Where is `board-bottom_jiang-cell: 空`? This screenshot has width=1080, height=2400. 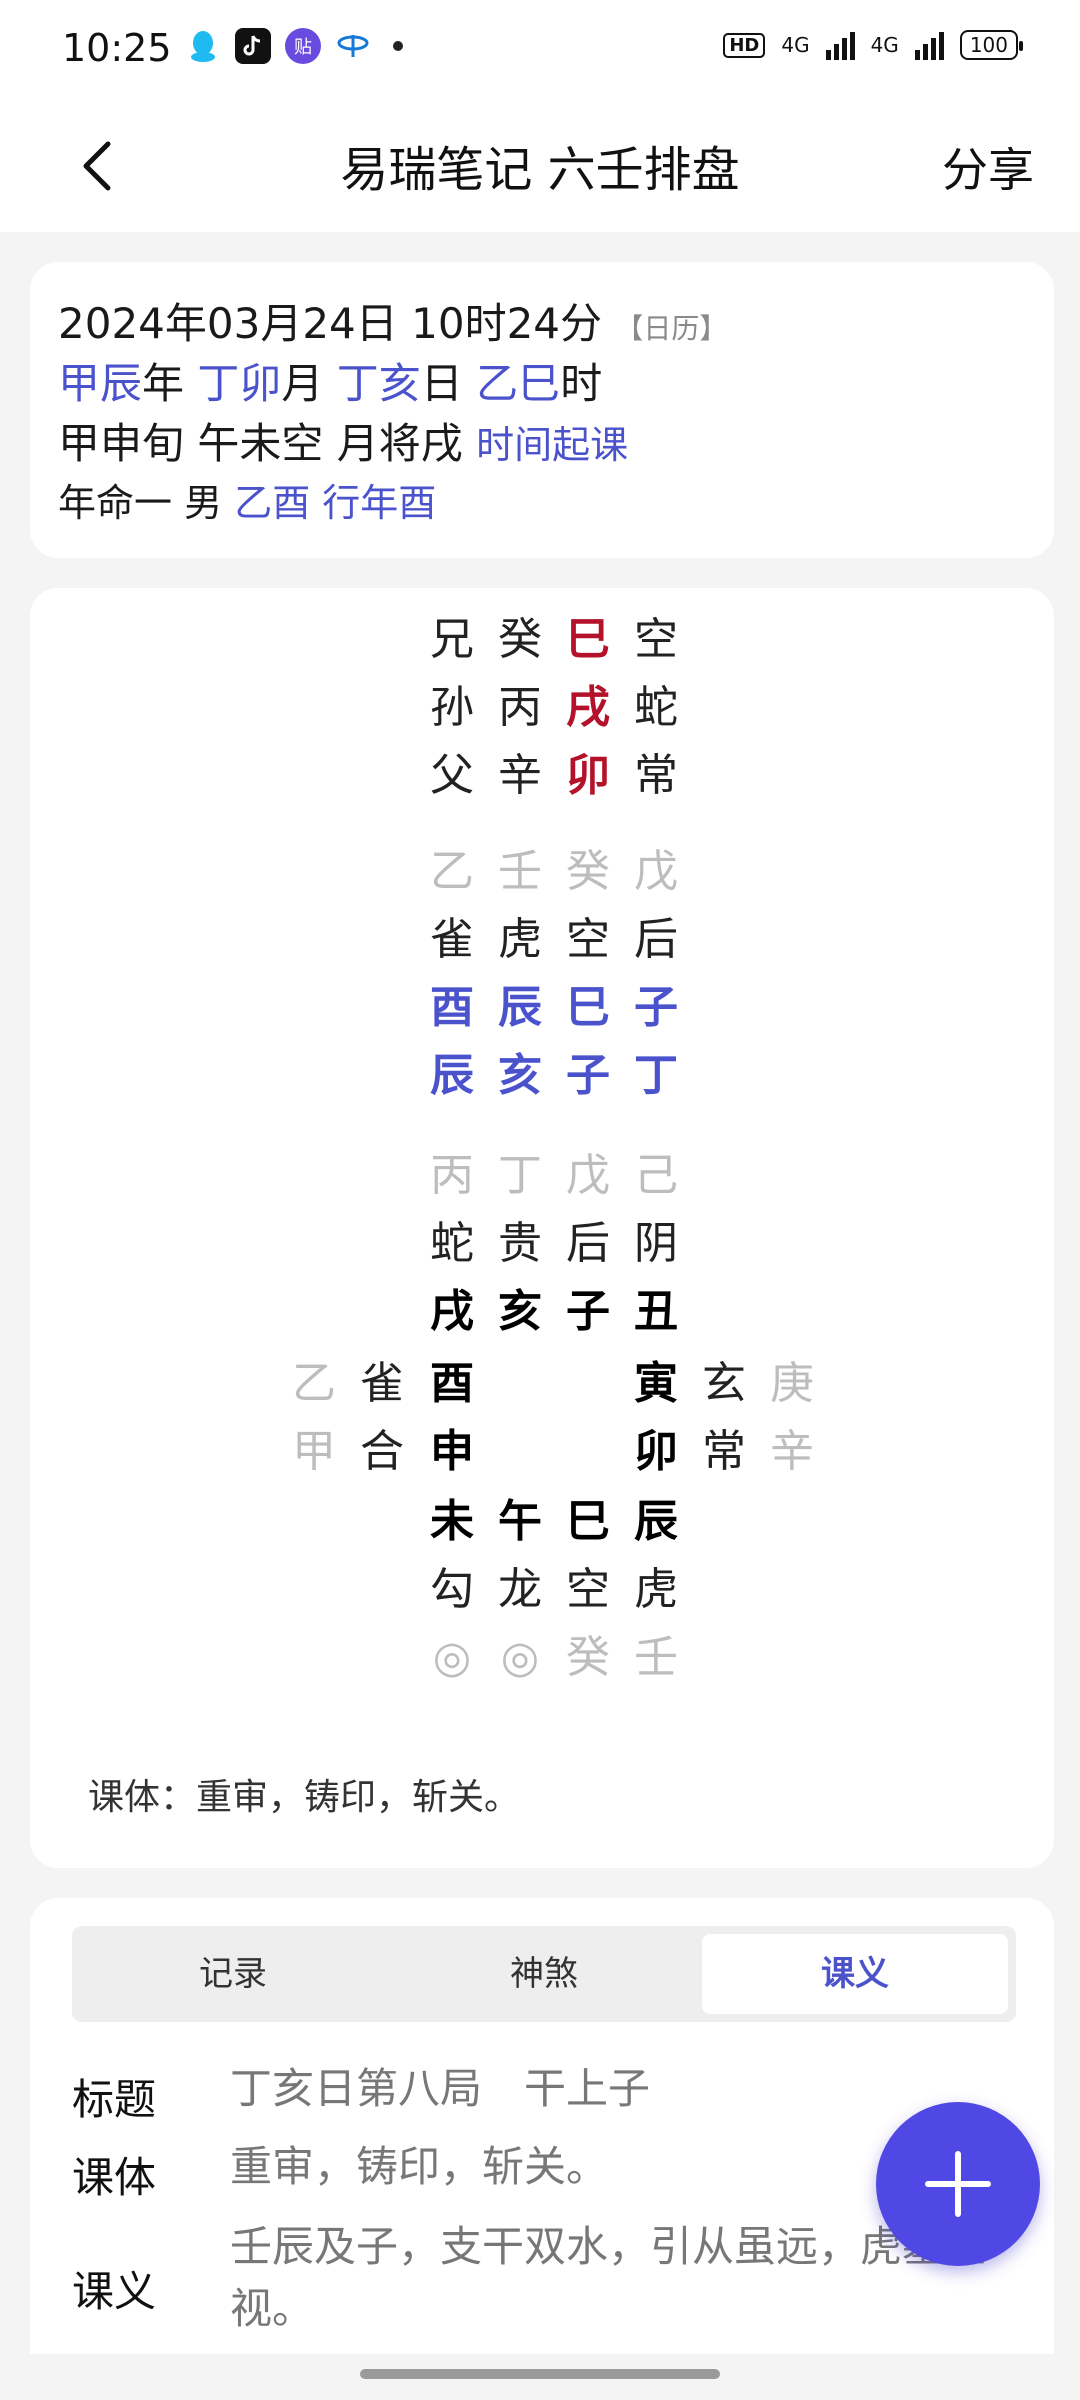 board-bottom_jiang-cell: 空 is located at coordinates (588, 1589).